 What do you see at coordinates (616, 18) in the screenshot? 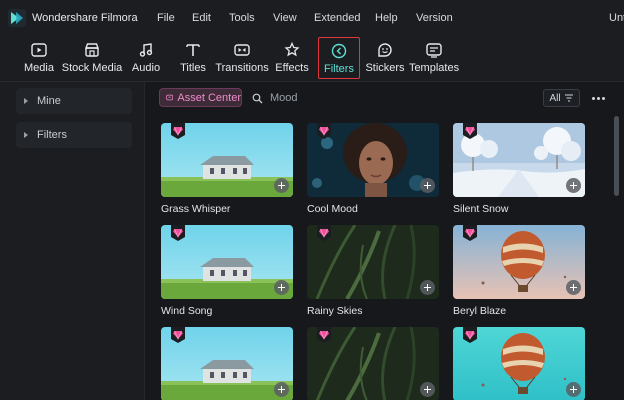
I see `document-title: Unt` at bounding box center [616, 18].